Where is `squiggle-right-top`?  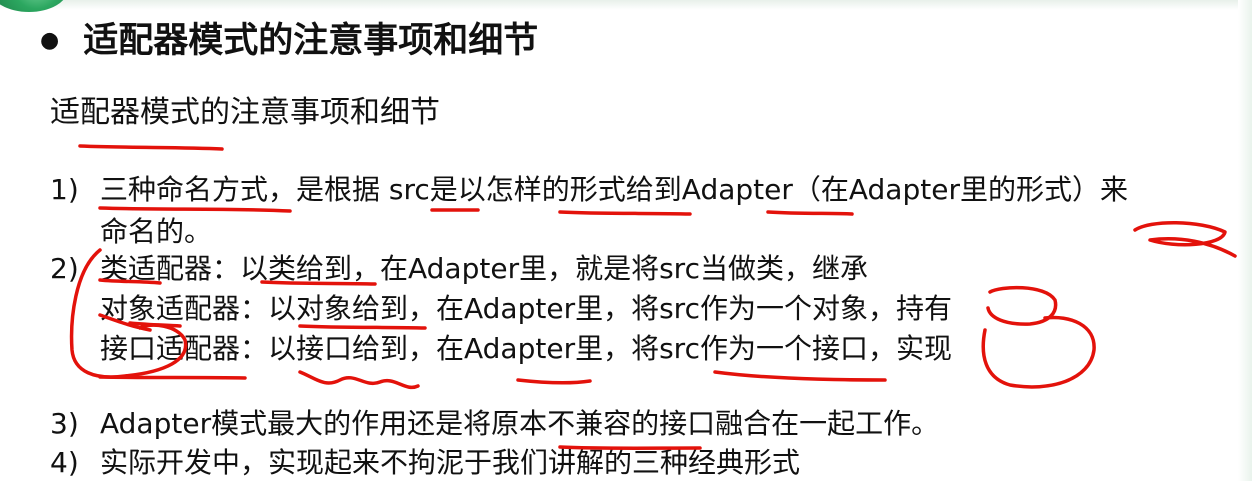
squiggle-right-top is located at coordinates (1185, 239).